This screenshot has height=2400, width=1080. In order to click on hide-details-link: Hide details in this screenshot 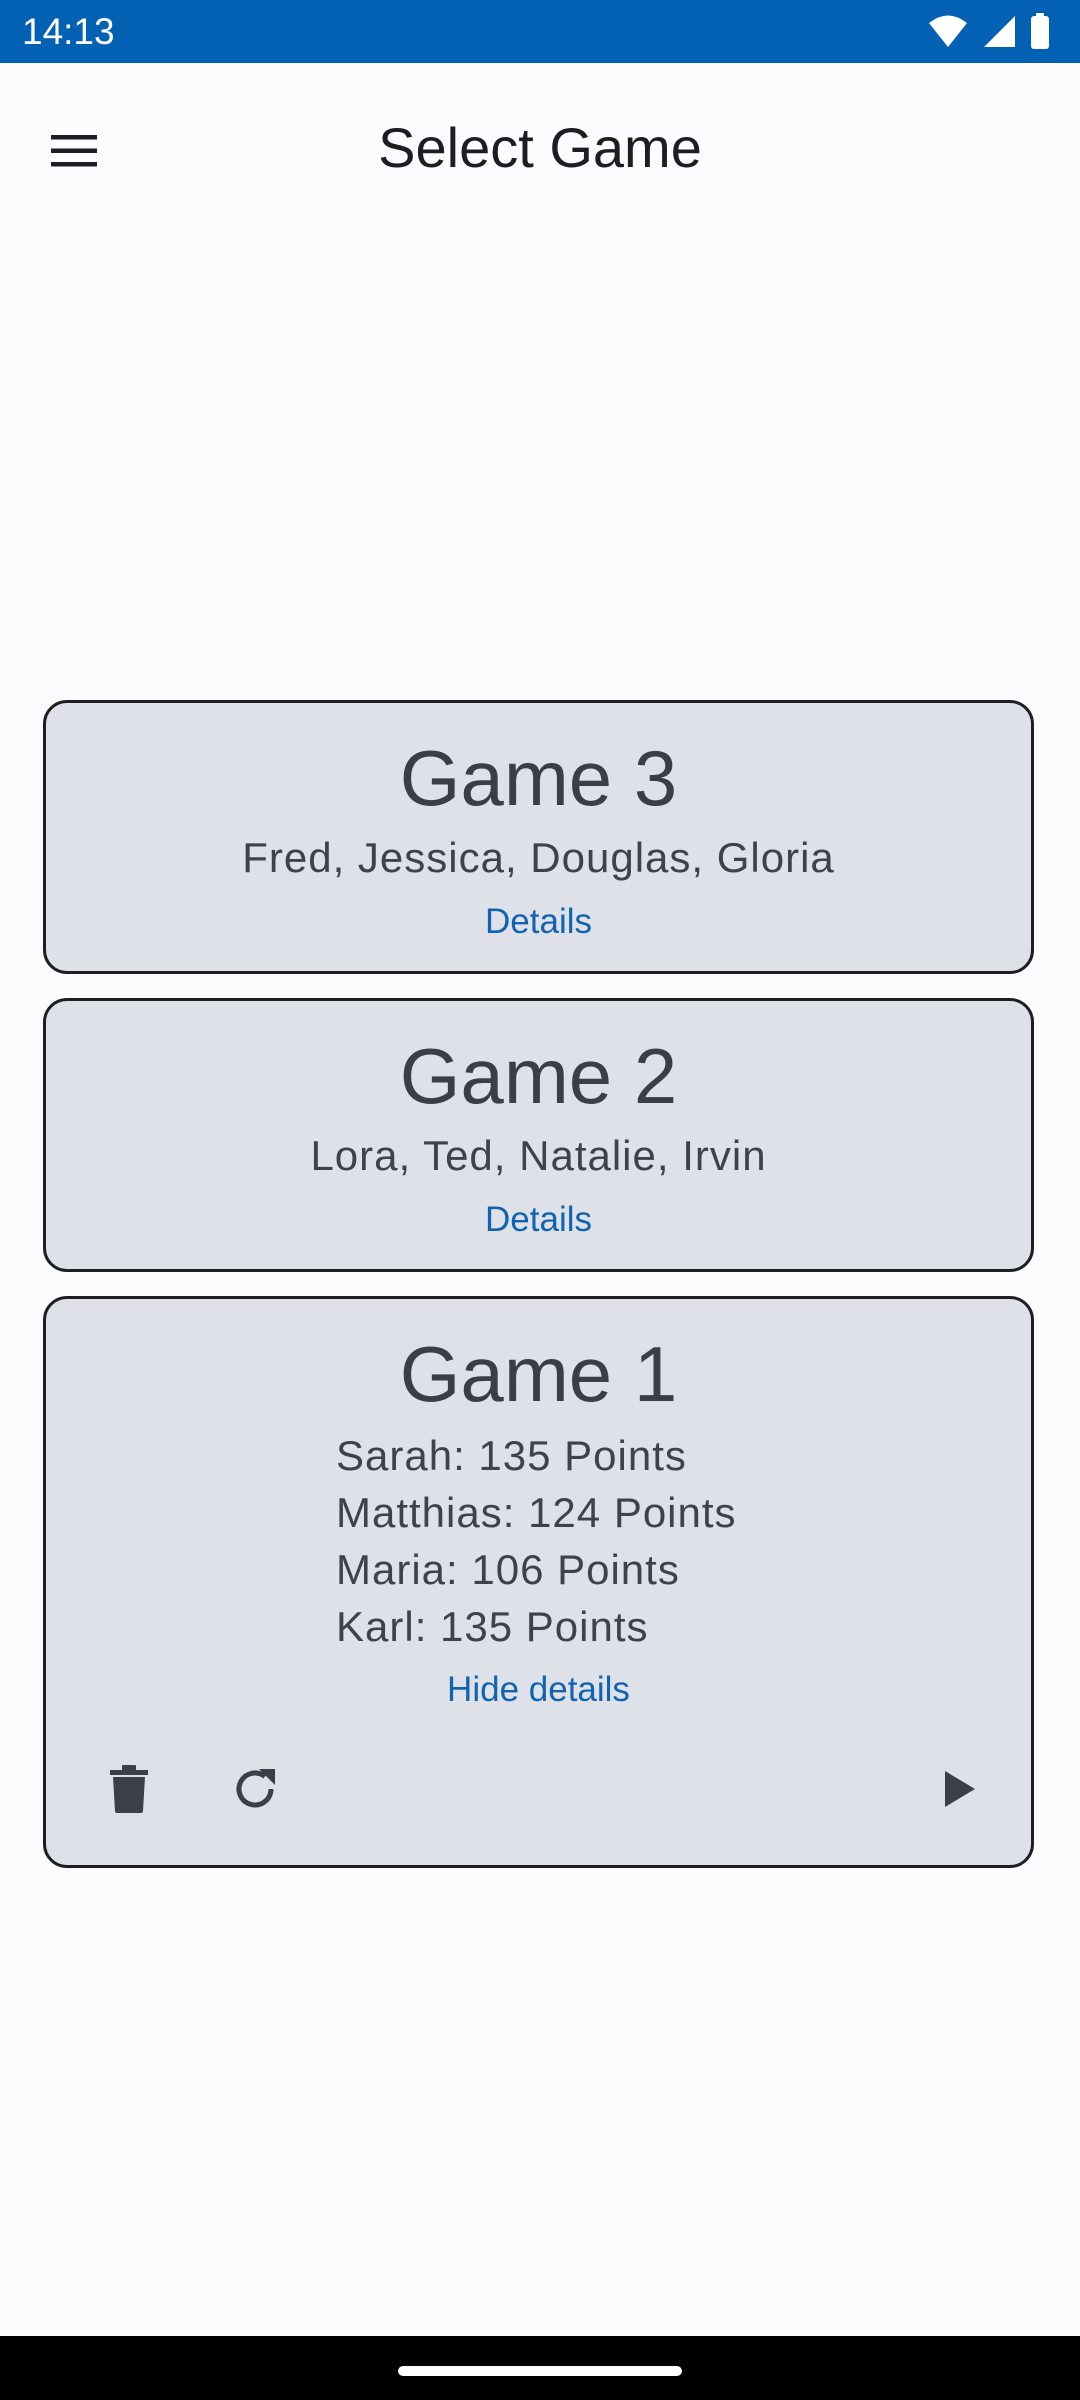, I will do `click(538, 1690)`.